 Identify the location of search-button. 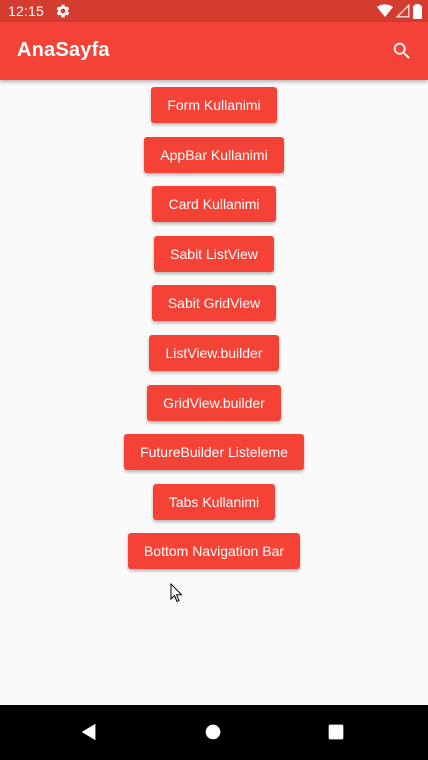
(402, 51).